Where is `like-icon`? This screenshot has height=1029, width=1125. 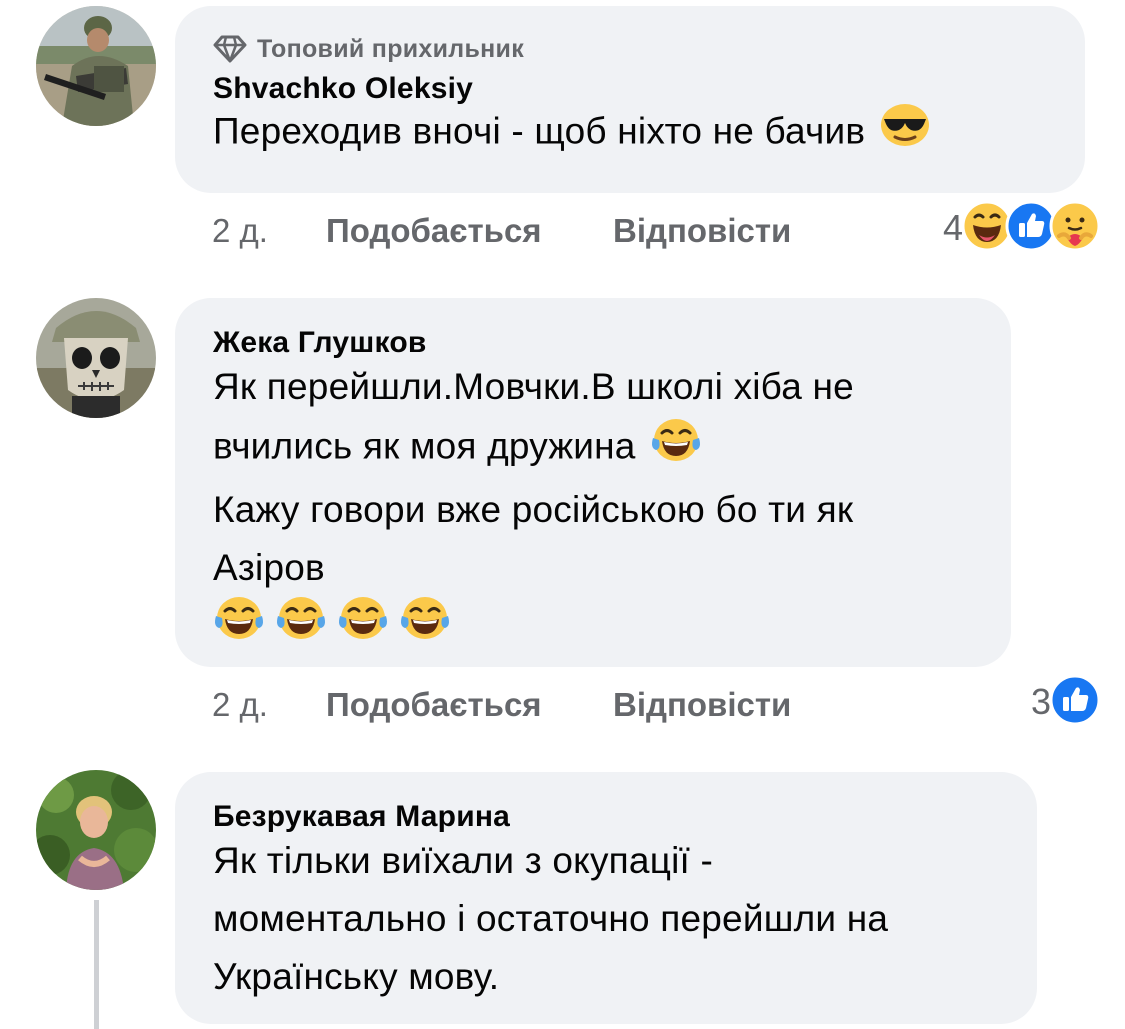
like-icon is located at coordinates (1075, 702).